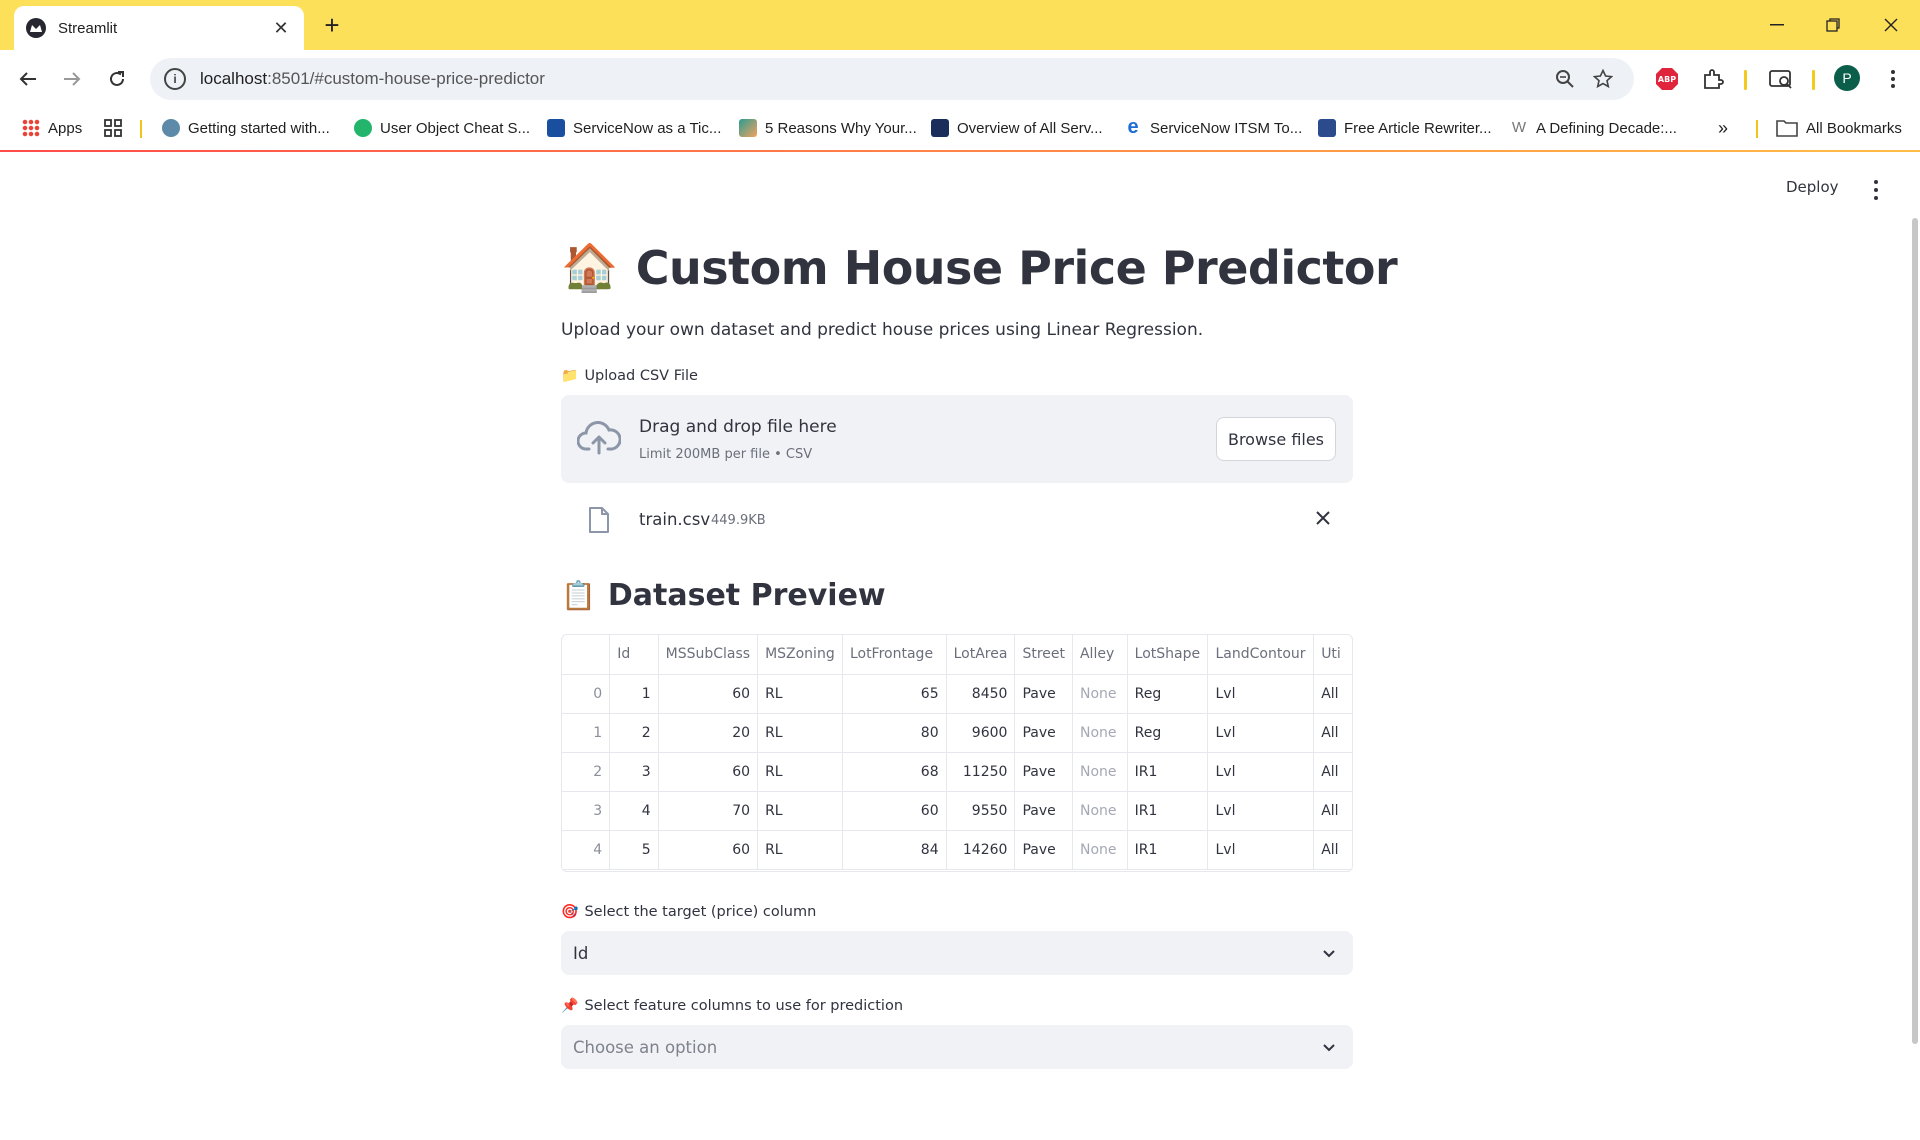  Describe the element at coordinates (1915, 631) in the screenshot. I see `page-scrollbar` at that location.